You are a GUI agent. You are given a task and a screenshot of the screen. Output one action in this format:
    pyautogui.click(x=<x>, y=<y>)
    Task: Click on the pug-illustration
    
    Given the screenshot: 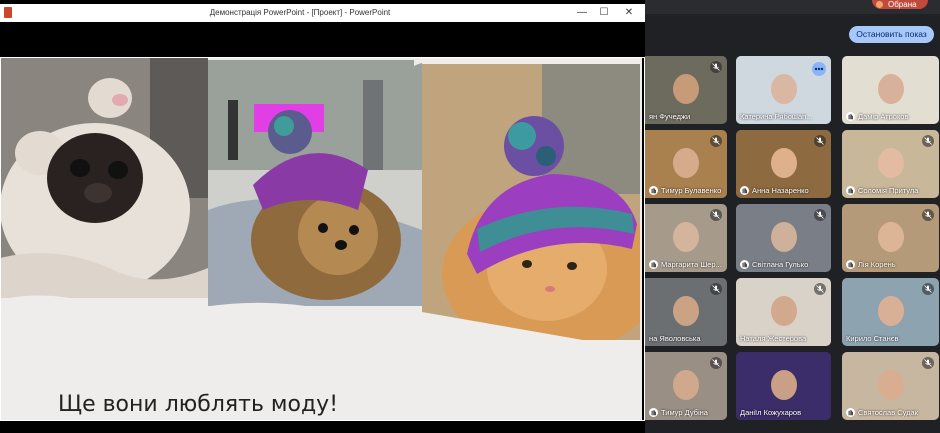 What is the action you would take?
    pyautogui.click(x=104, y=178)
    